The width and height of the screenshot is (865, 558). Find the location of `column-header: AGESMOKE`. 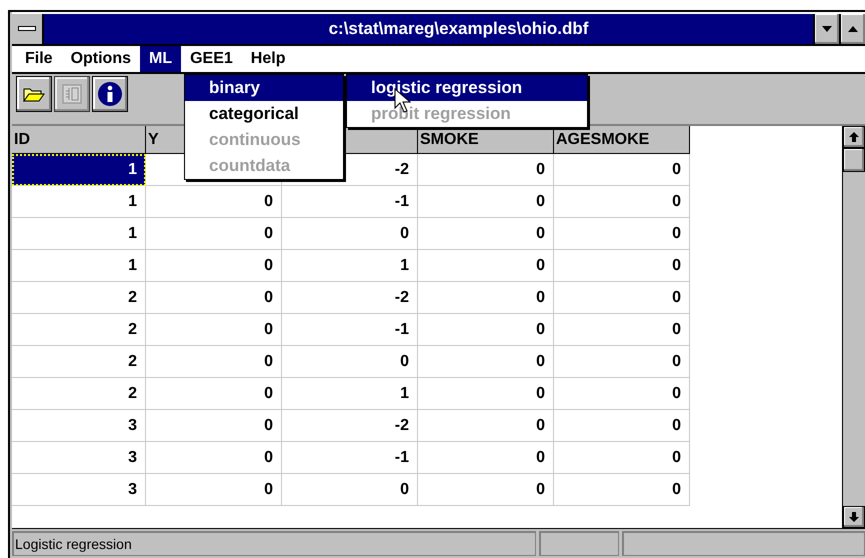

column-header: AGESMOKE is located at coordinates (622, 140).